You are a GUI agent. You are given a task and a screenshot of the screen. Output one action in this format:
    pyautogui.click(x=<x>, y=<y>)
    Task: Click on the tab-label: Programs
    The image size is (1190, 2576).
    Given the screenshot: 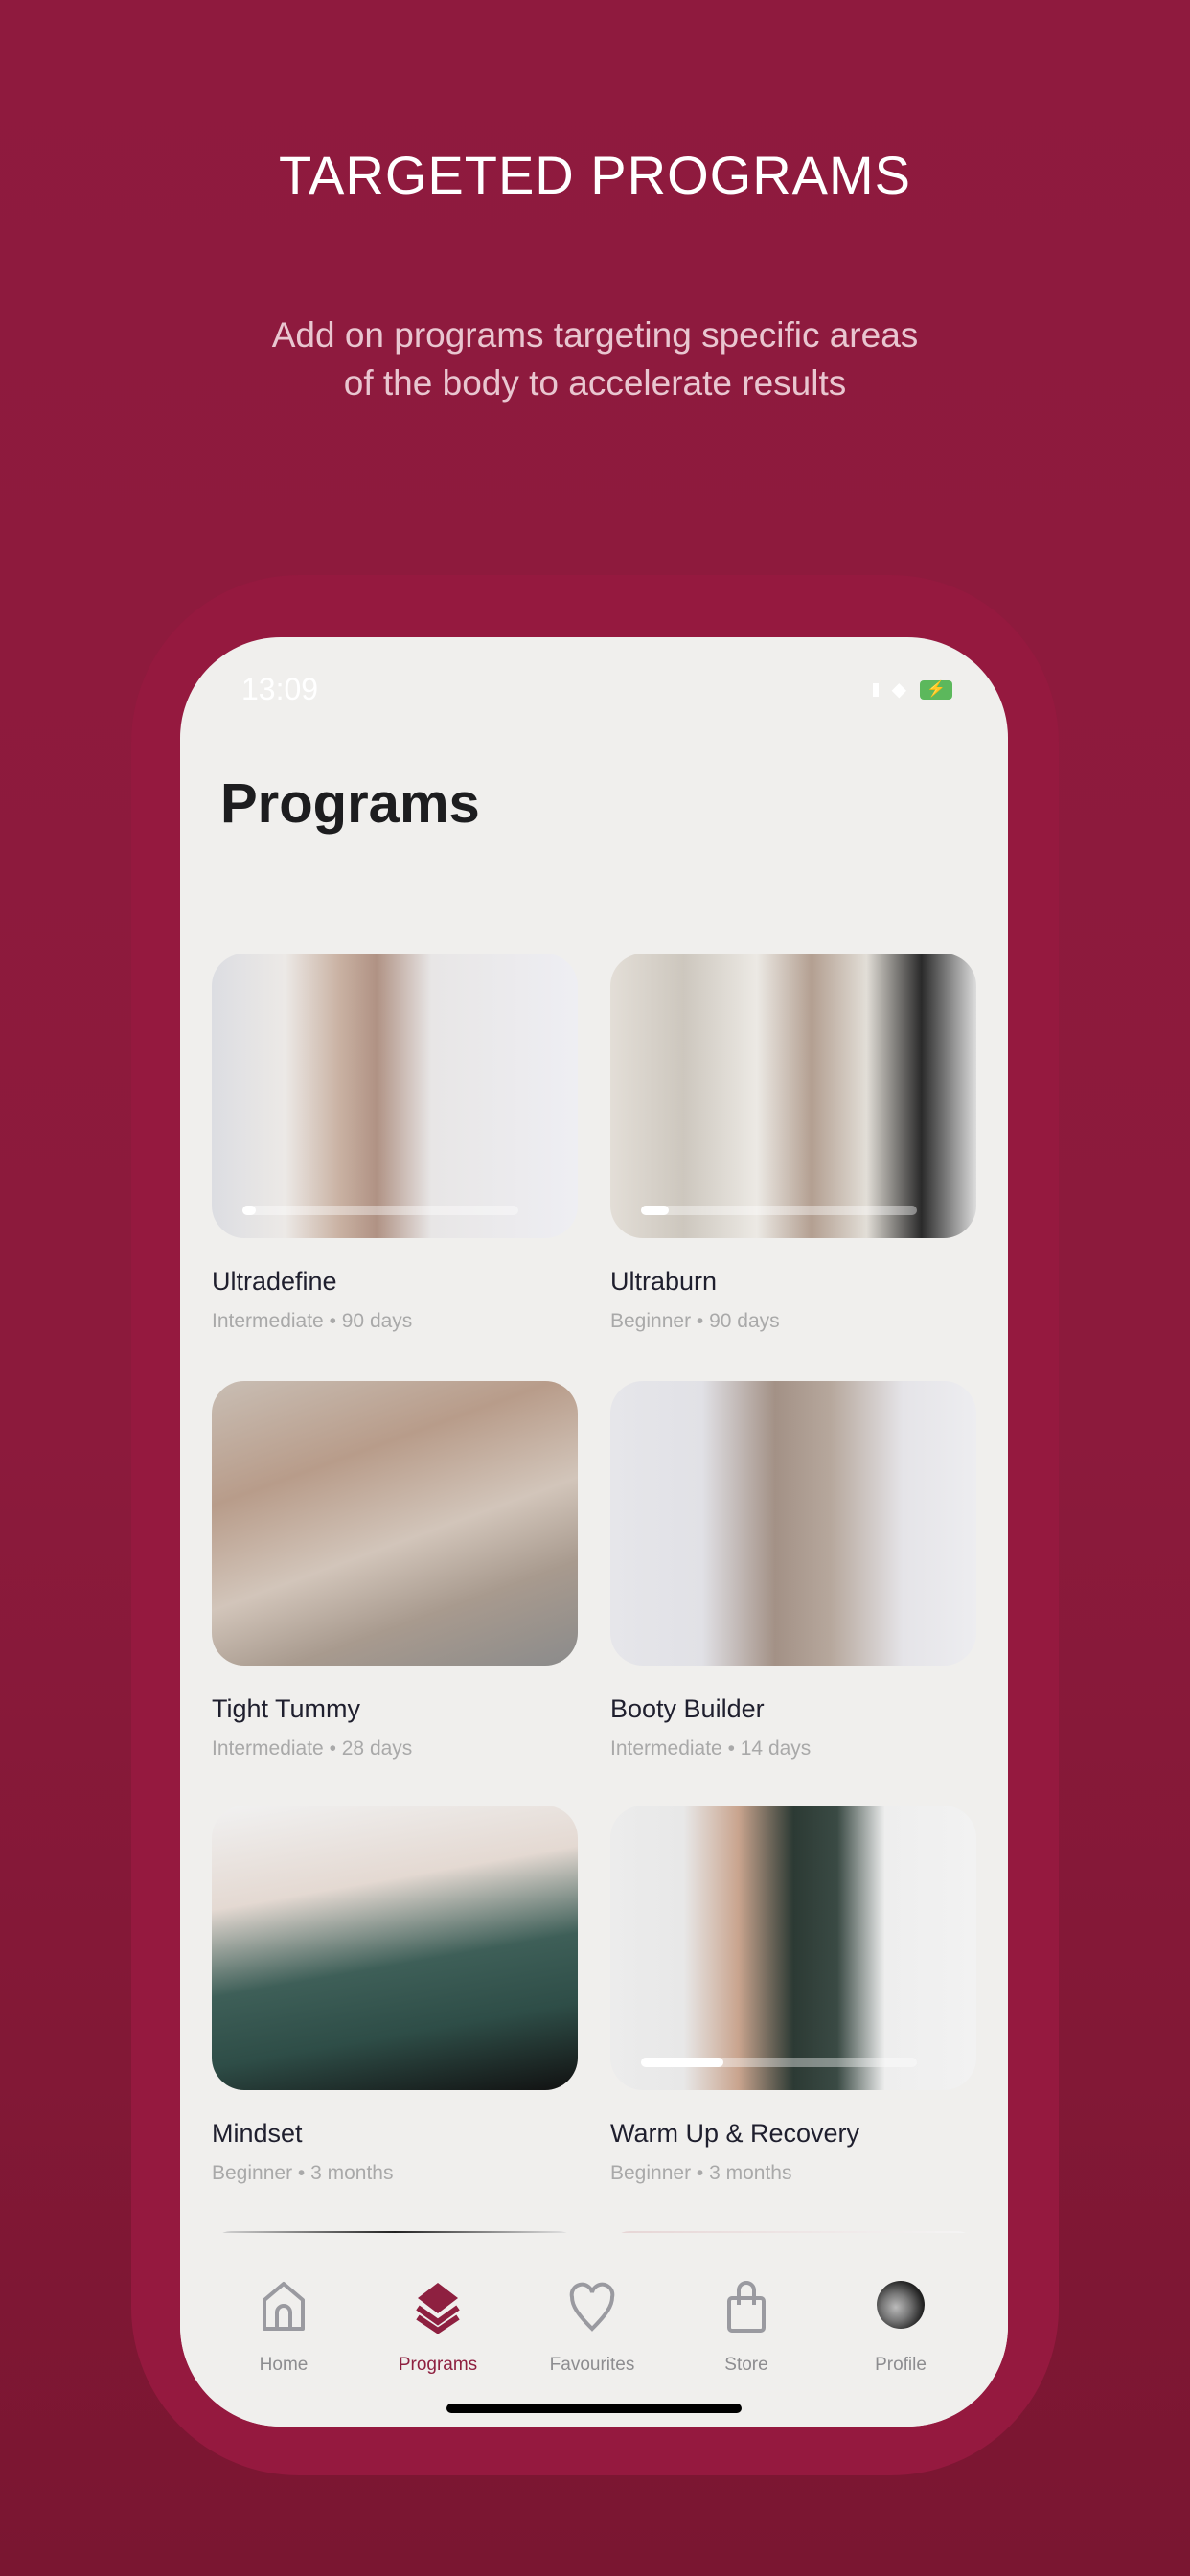 What is the action you would take?
    pyautogui.click(x=438, y=2365)
    